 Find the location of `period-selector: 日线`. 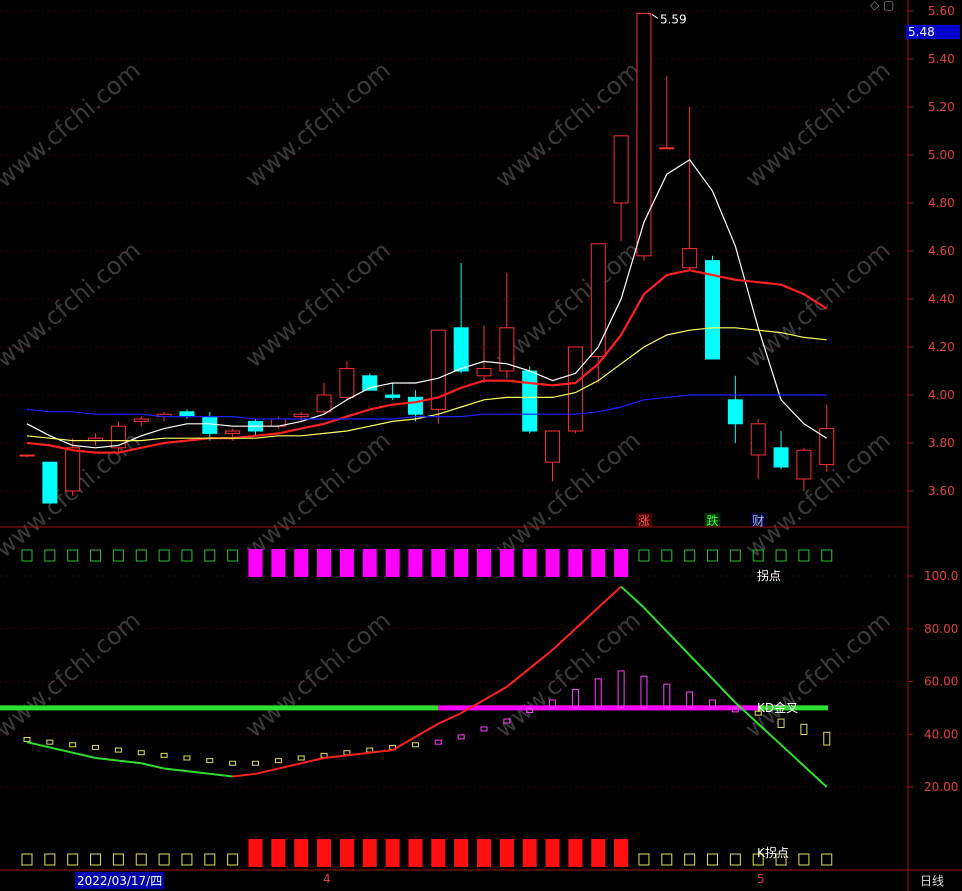

period-selector: 日线 is located at coordinates (932, 880).